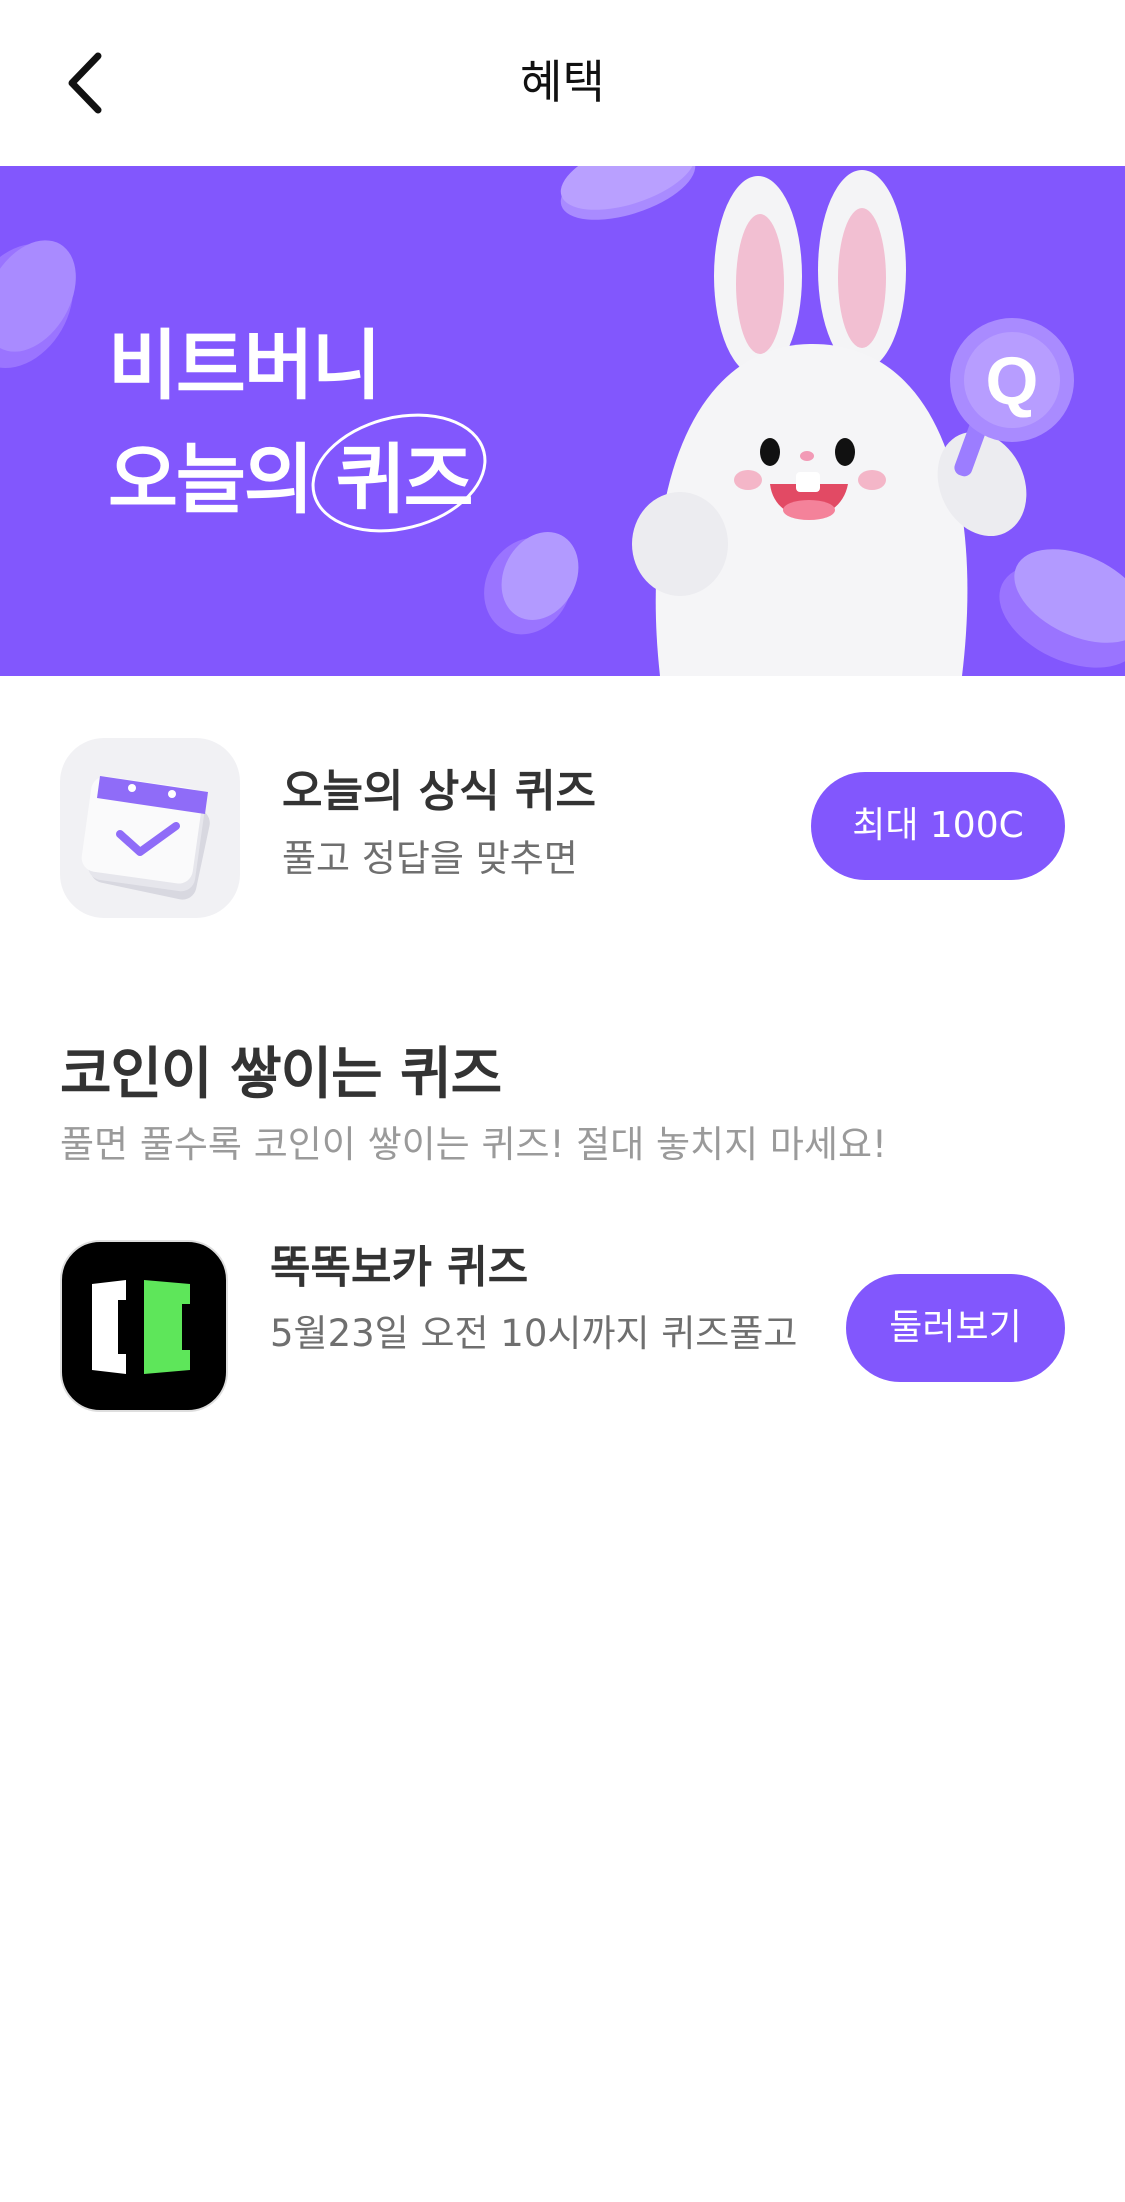 The image size is (1125, 2202). What do you see at coordinates (1012, 381) in the screenshot?
I see `badge-letter: Q` at bounding box center [1012, 381].